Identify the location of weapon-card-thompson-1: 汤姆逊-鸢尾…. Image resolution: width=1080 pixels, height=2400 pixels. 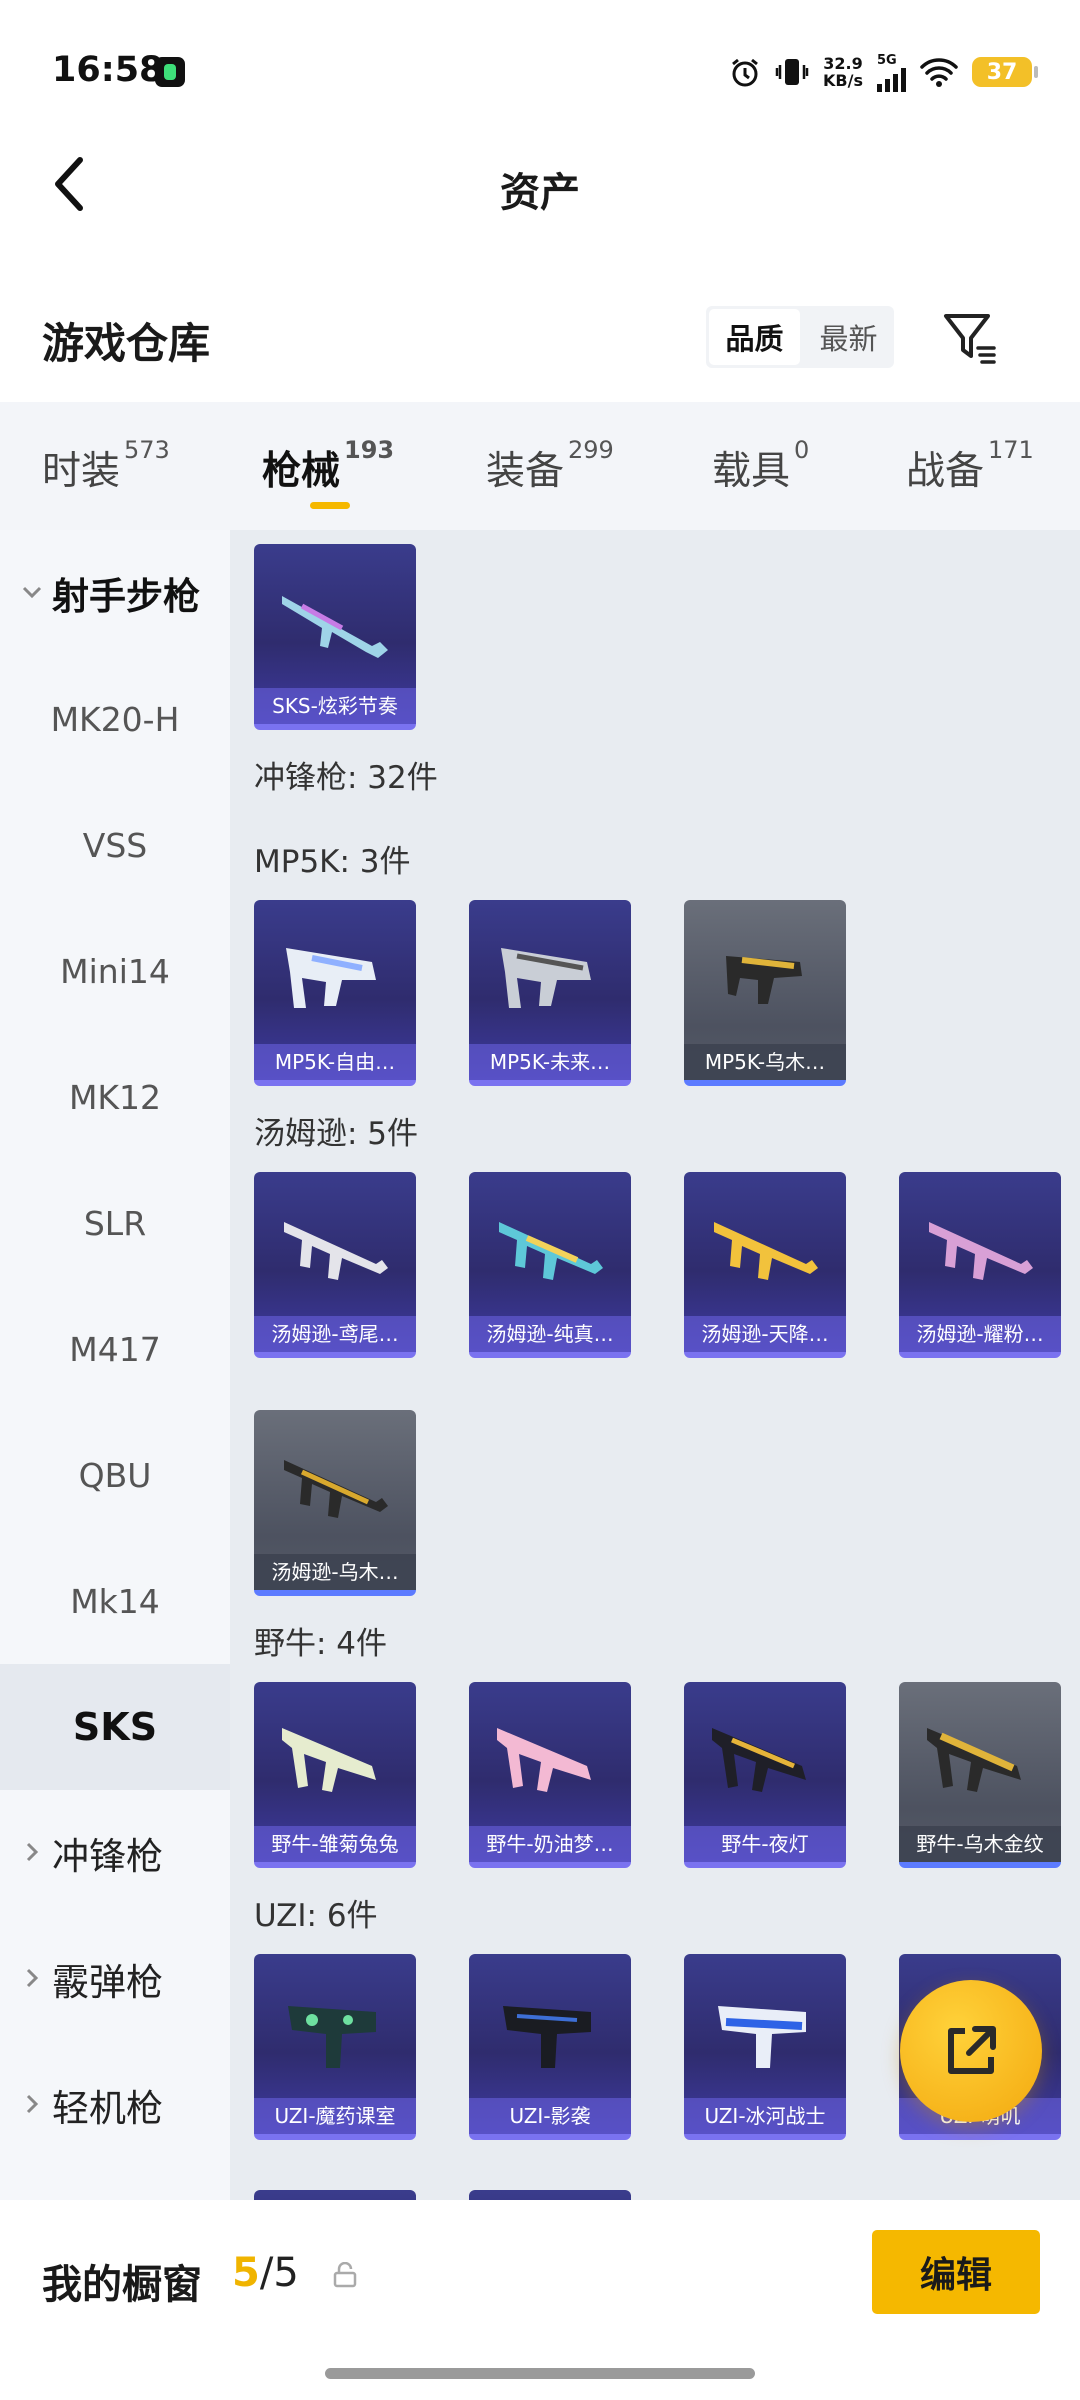
(335, 1265).